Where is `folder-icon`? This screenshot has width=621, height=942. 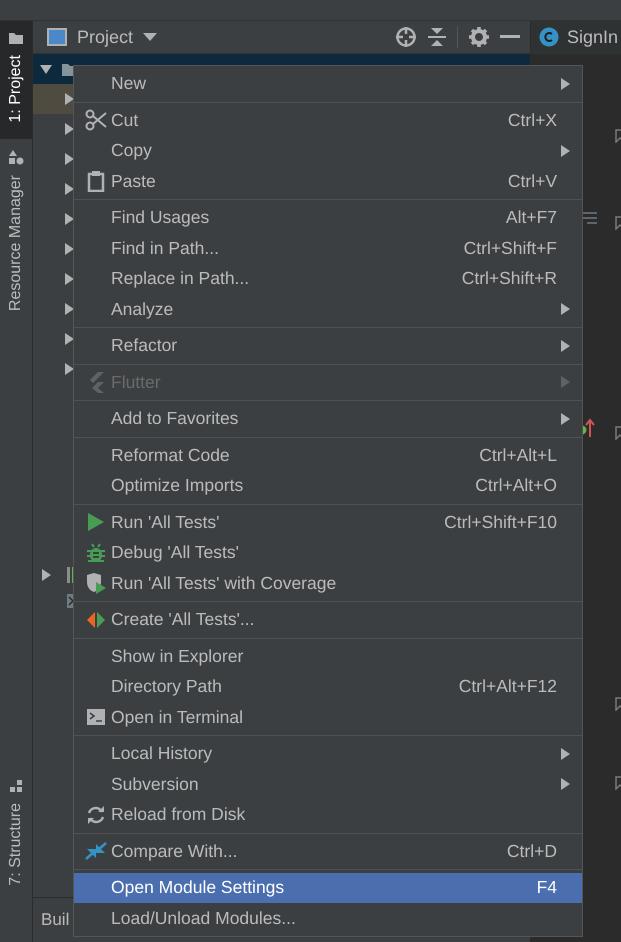
folder-icon is located at coordinates (16, 38).